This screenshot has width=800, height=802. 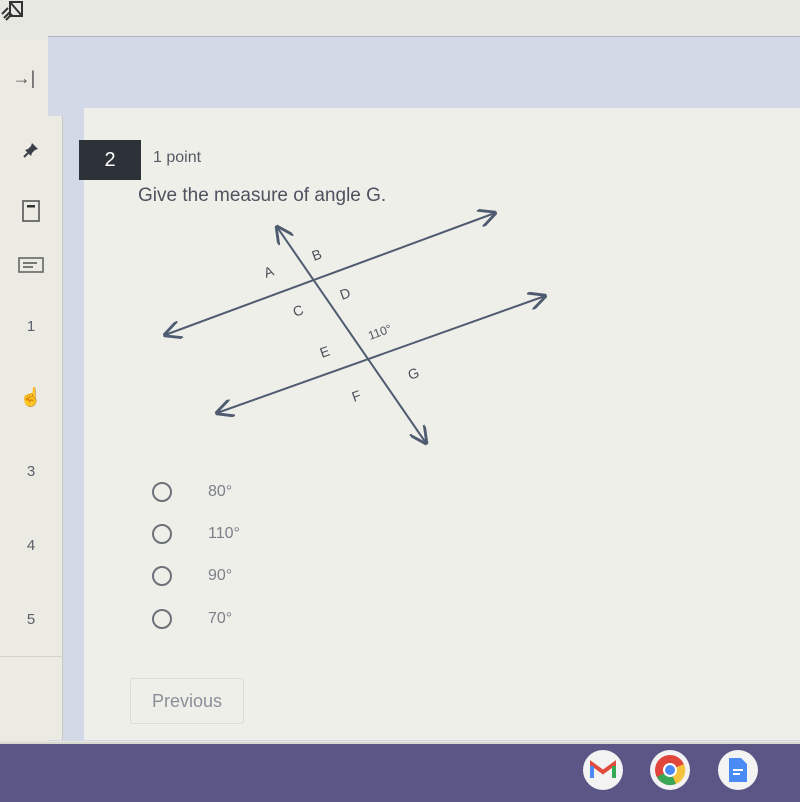 I want to click on question-points: 1 point, so click(x=177, y=157).